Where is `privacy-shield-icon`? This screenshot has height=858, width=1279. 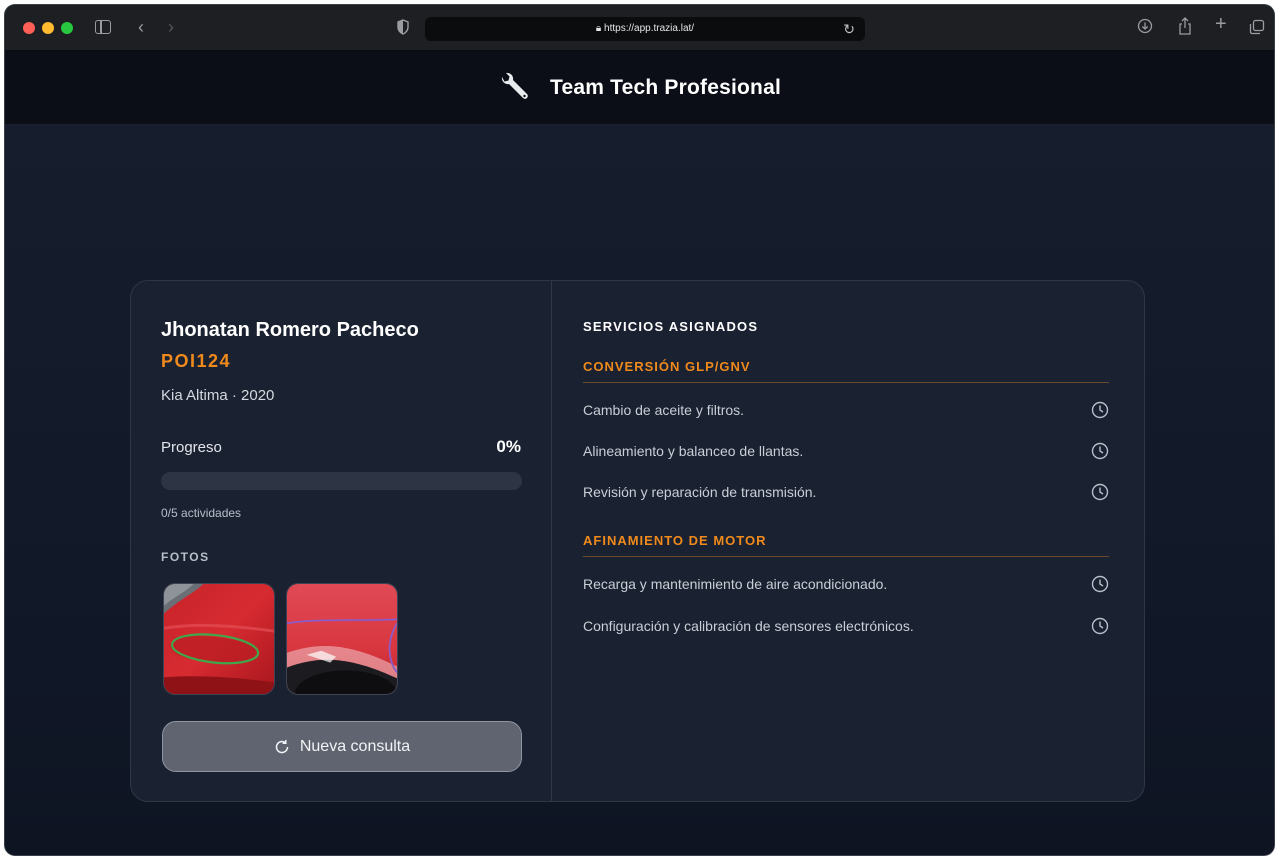
privacy-shield-icon is located at coordinates (403, 27).